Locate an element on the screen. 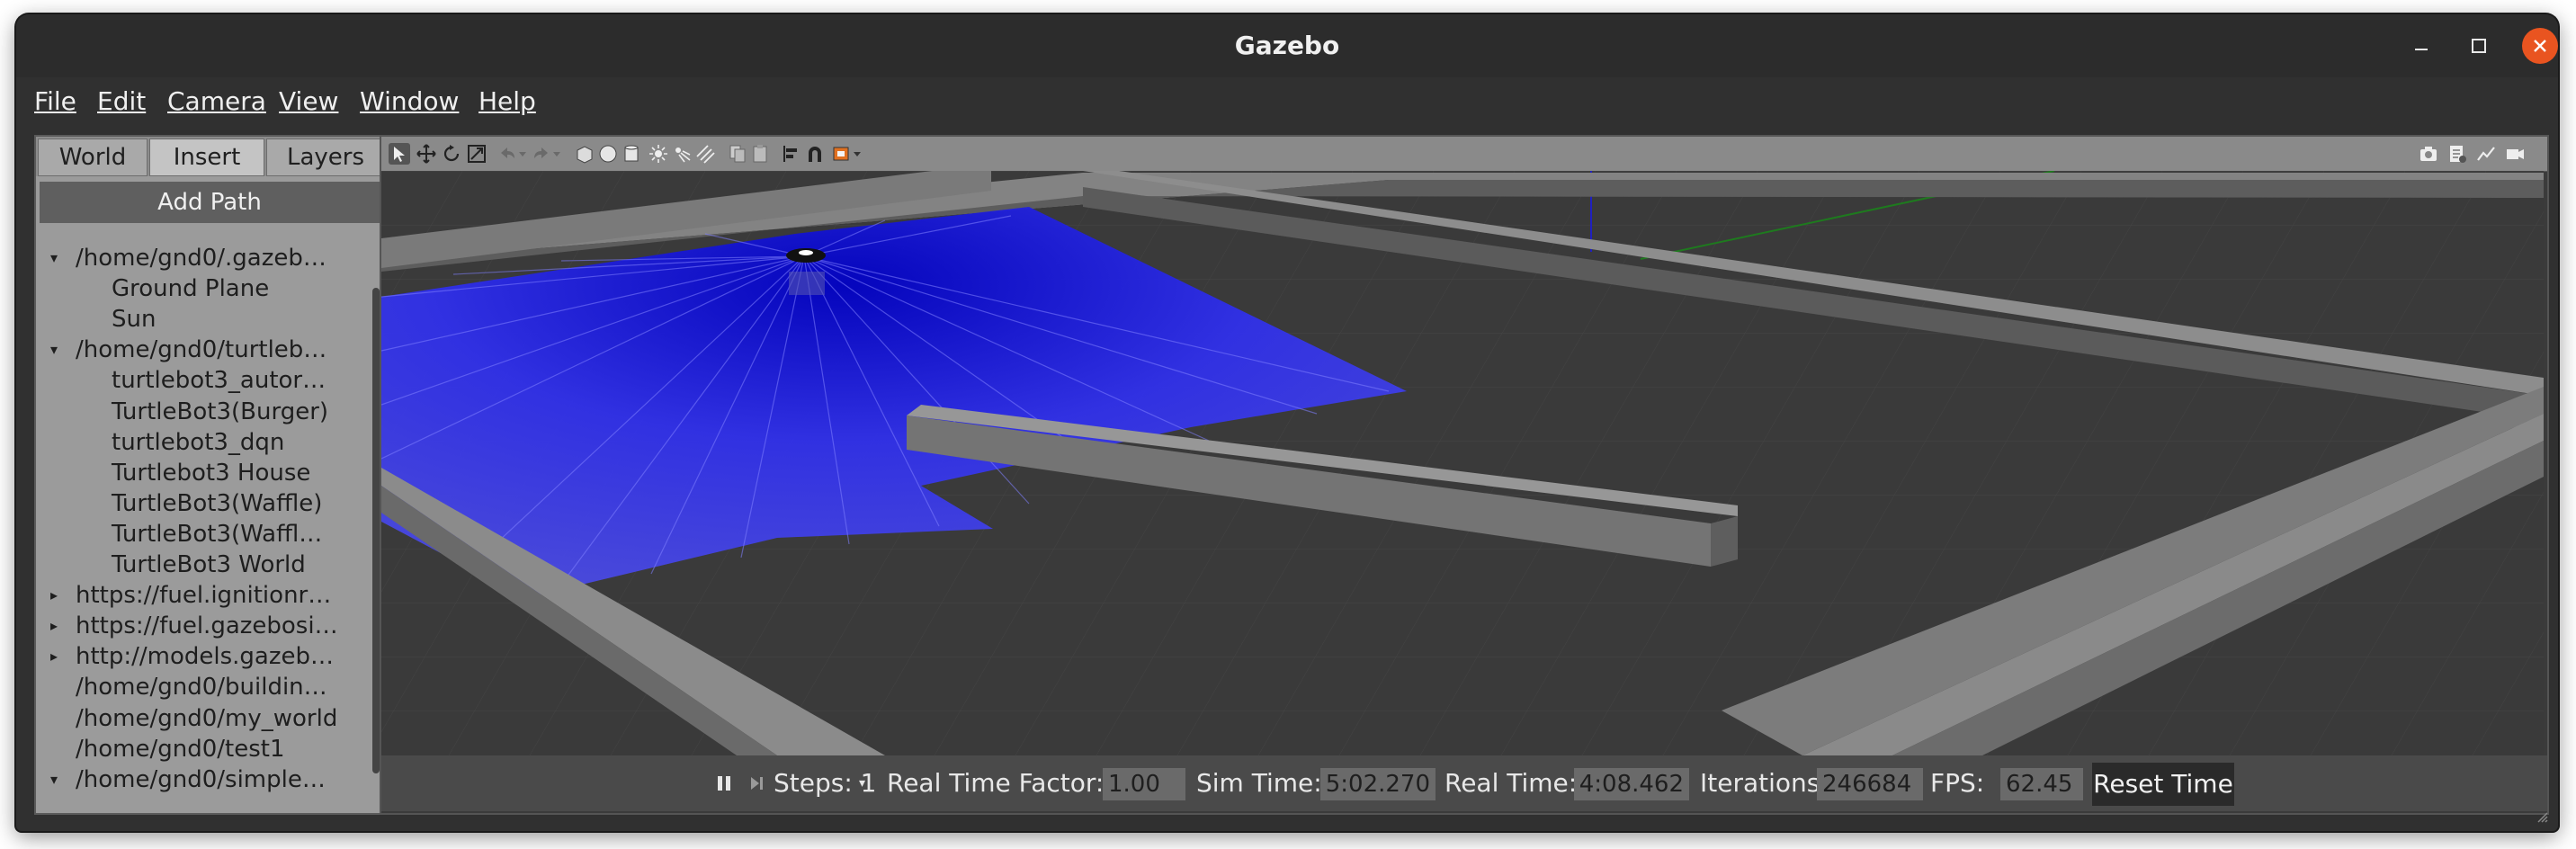  tab-insert: Insert is located at coordinates (206, 157).